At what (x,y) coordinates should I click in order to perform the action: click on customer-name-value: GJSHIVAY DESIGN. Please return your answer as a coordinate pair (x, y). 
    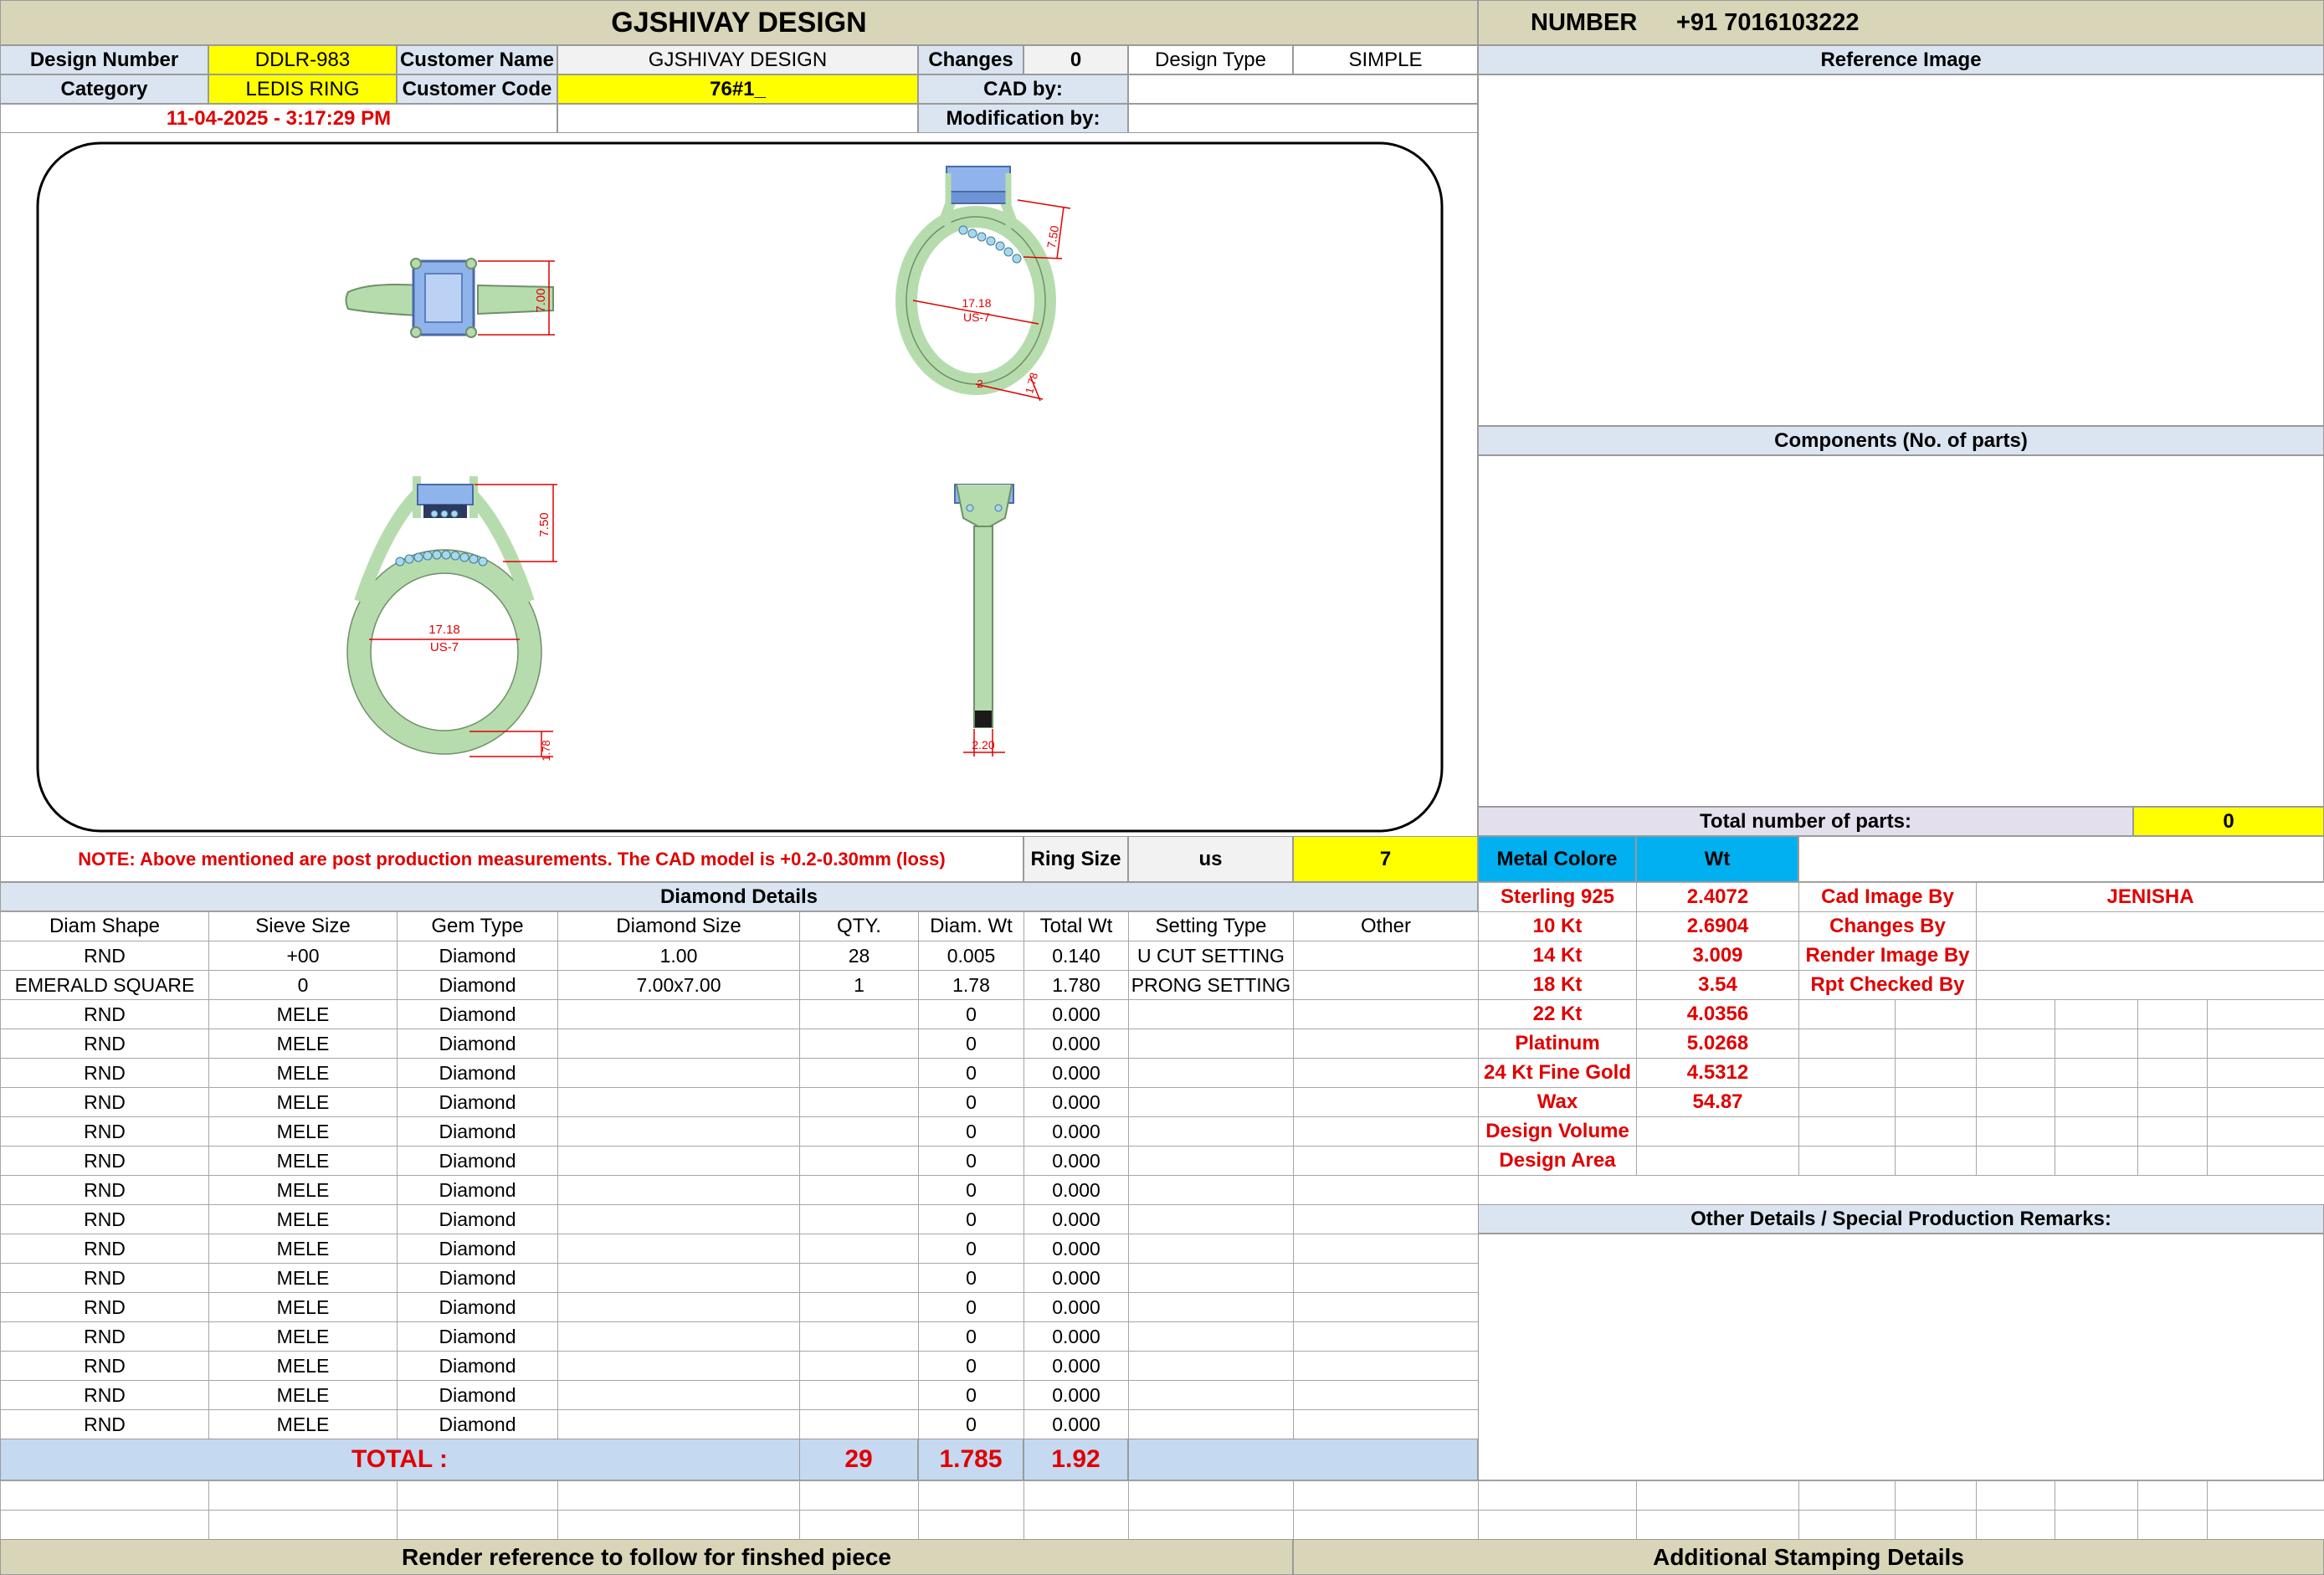
    Looking at the image, I should click on (737, 59).